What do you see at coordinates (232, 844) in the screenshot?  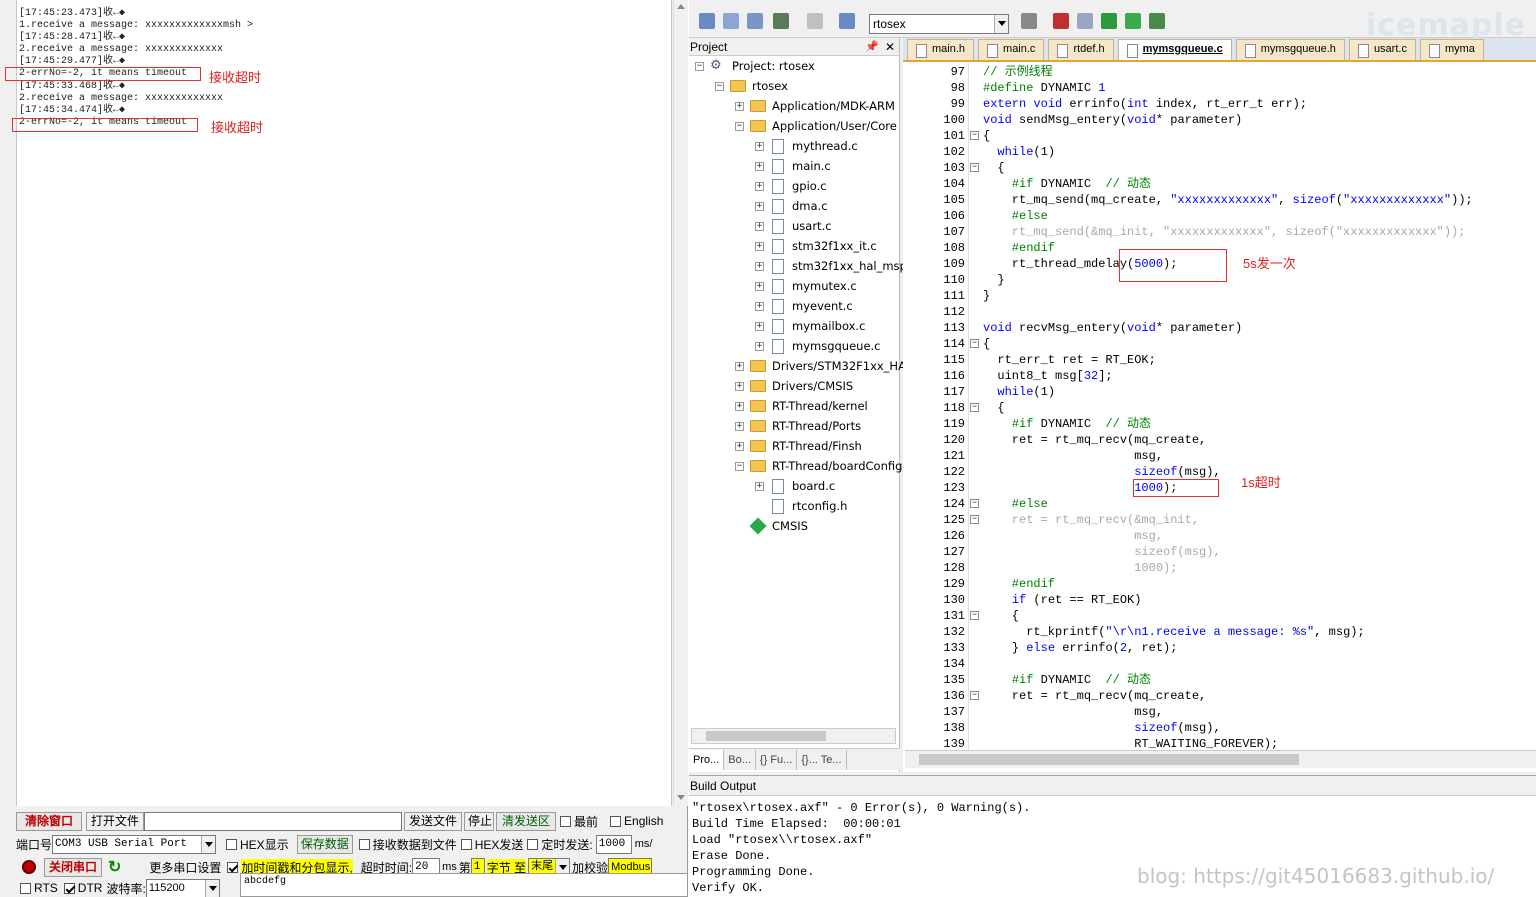 I see `hex-display-checkbox` at bounding box center [232, 844].